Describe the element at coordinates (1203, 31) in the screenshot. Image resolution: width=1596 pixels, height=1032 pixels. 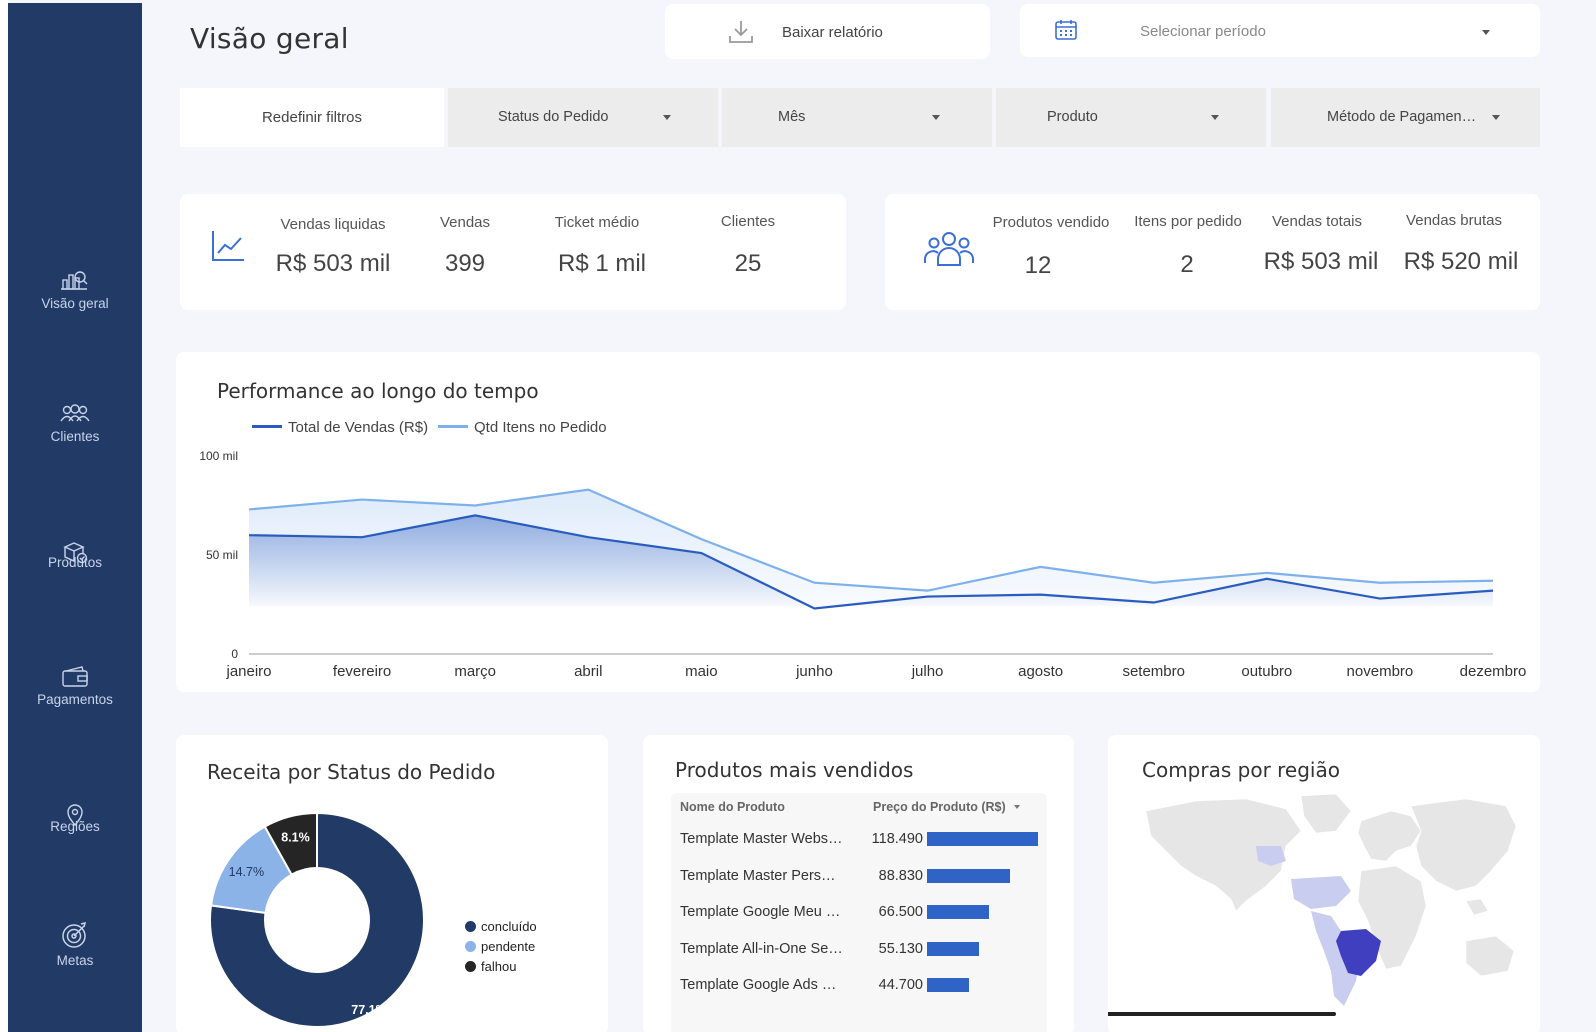
I see `date-placeholder: Selecionar período` at that location.